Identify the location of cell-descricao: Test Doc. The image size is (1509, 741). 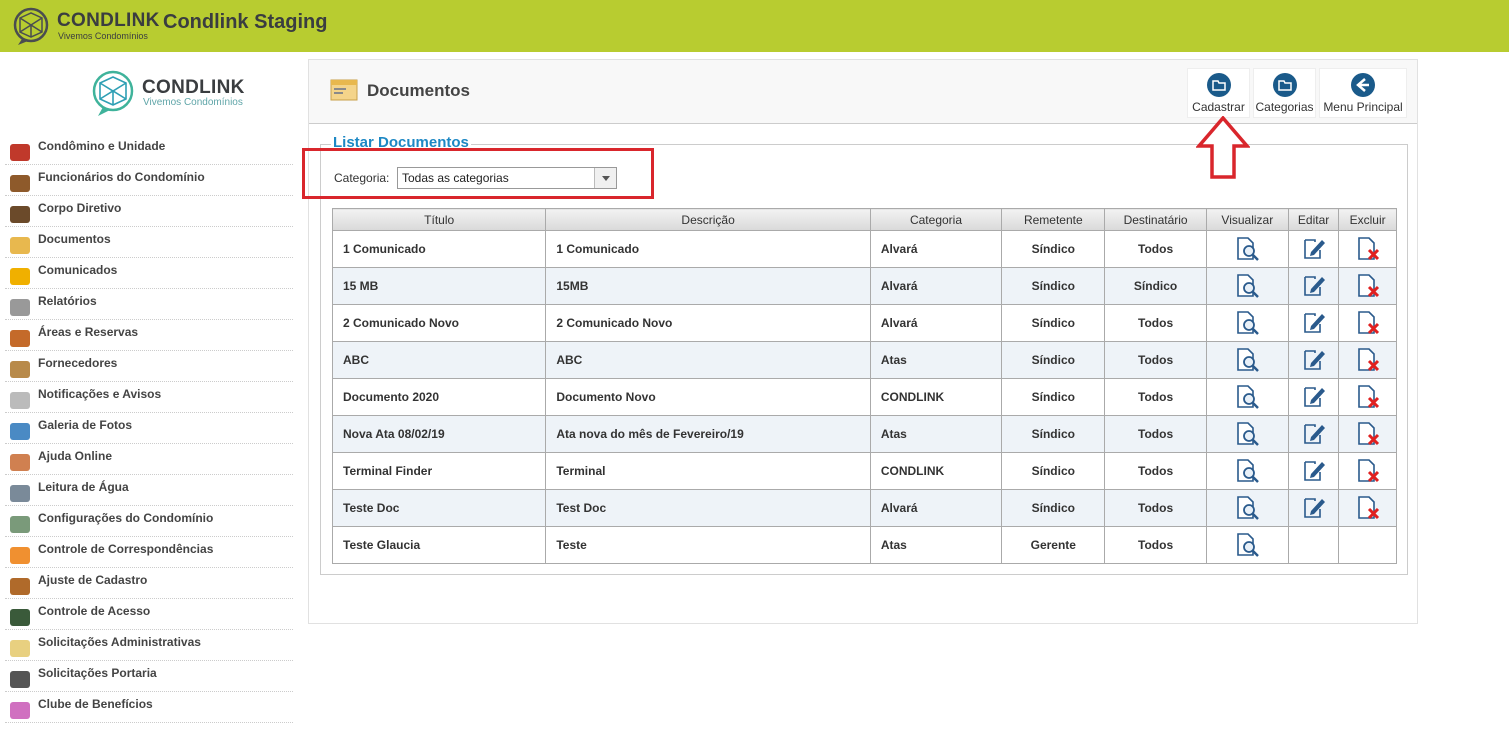
(708, 508).